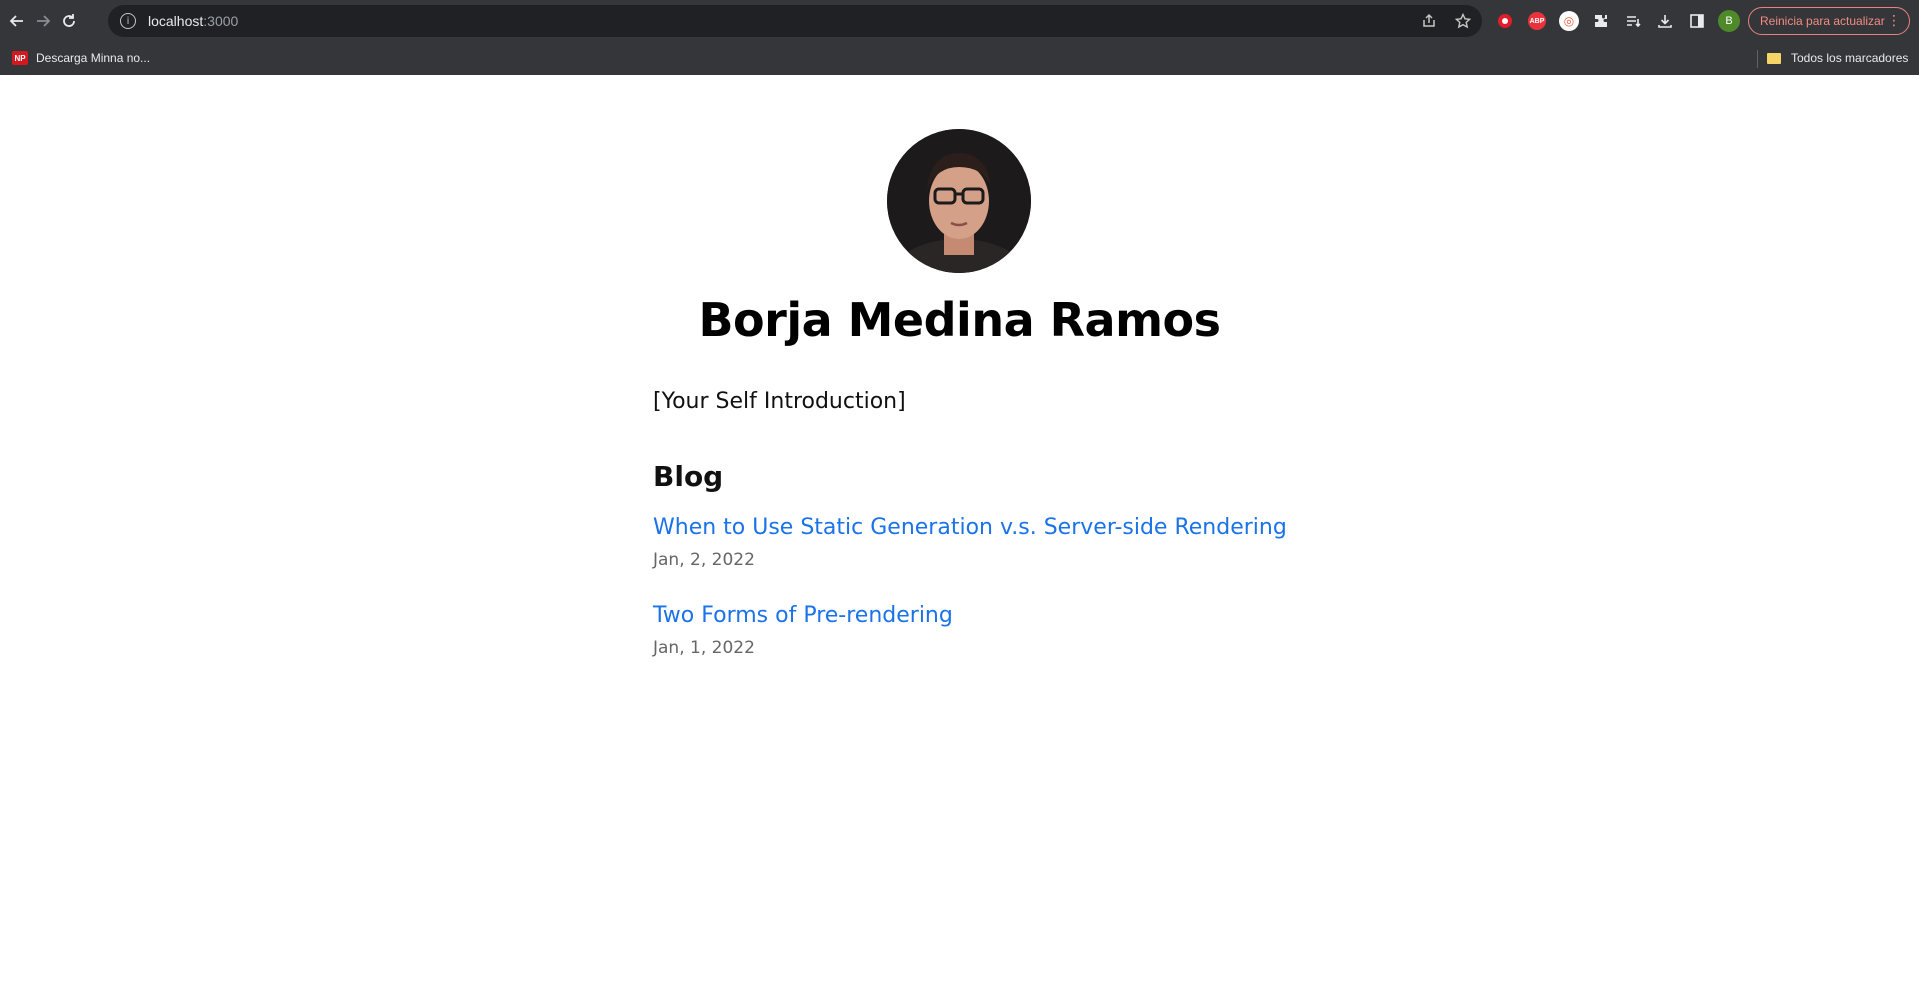 The height and width of the screenshot is (1004, 1919). Describe the element at coordinates (1850, 58) in the screenshot. I see `all-bookmarks-label: Todos los marcadores` at that location.